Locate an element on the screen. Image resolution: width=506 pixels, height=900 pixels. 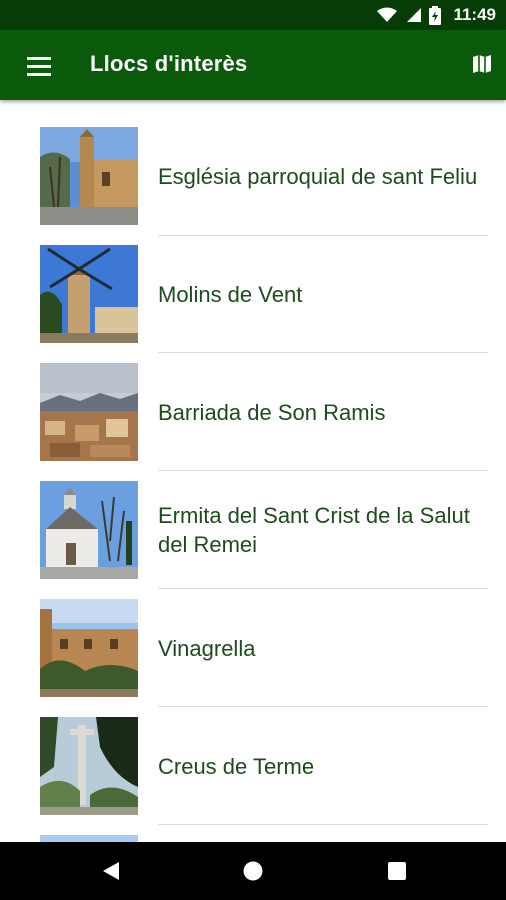
place-name: Vinagrella is located at coordinates (207, 648).